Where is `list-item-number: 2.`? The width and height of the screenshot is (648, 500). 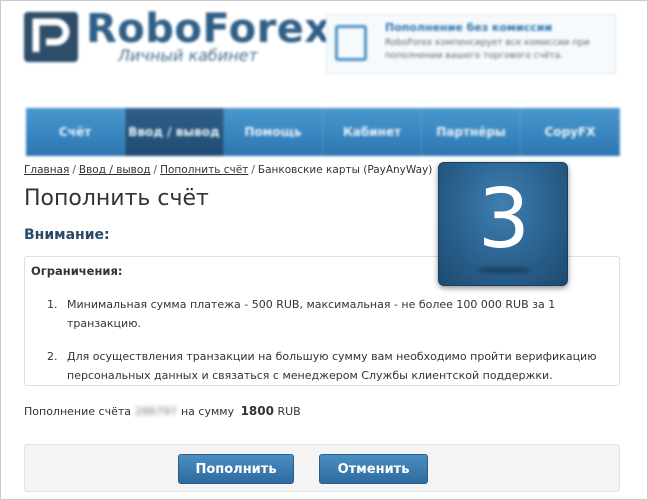 list-item-number: 2. is located at coordinates (52, 356).